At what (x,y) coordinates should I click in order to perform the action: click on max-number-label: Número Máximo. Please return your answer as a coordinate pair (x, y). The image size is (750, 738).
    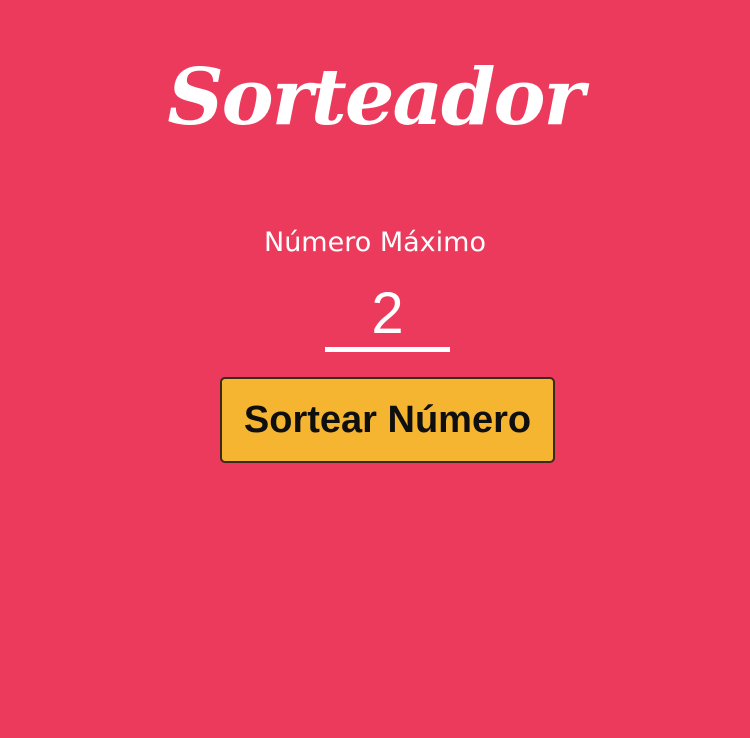
    Looking at the image, I should click on (375, 242).